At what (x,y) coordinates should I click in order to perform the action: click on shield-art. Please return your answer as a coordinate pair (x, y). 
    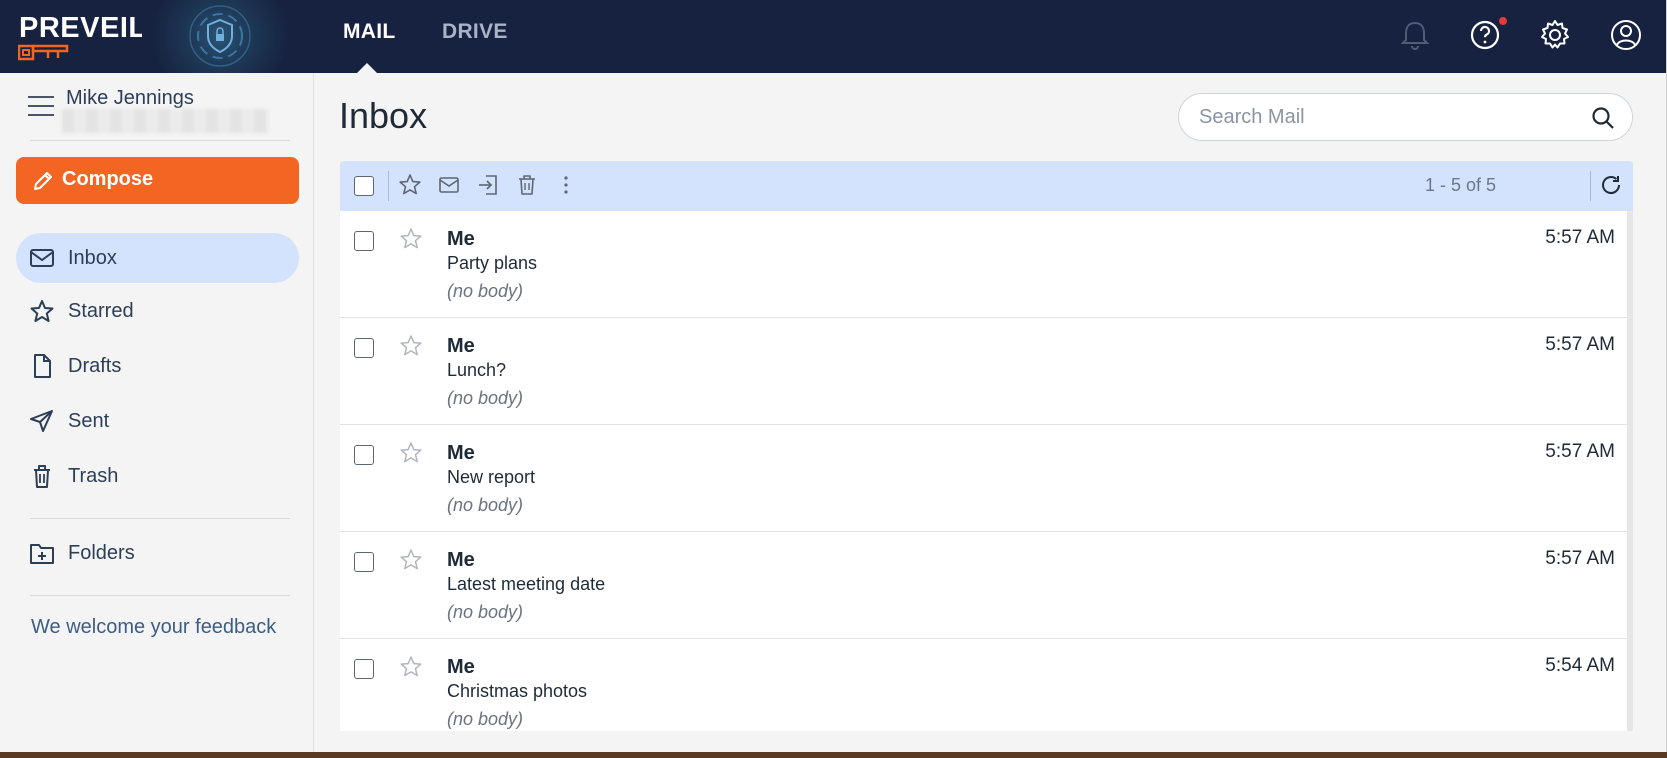
    Looking at the image, I should click on (221, 36).